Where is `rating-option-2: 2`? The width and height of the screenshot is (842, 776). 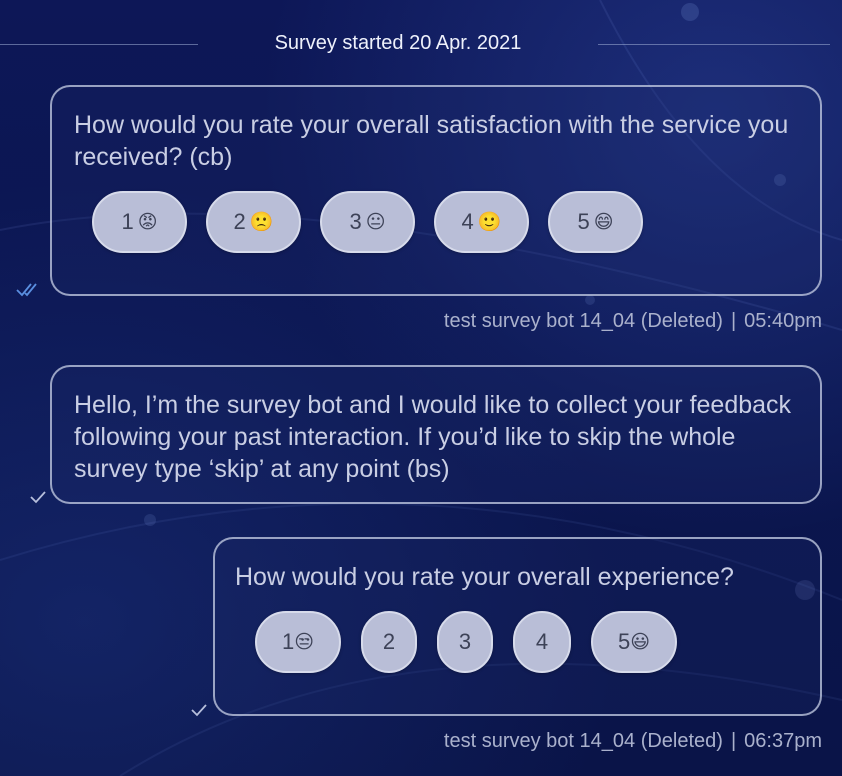
rating-option-2: 2 is located at coordinates (389, 642).